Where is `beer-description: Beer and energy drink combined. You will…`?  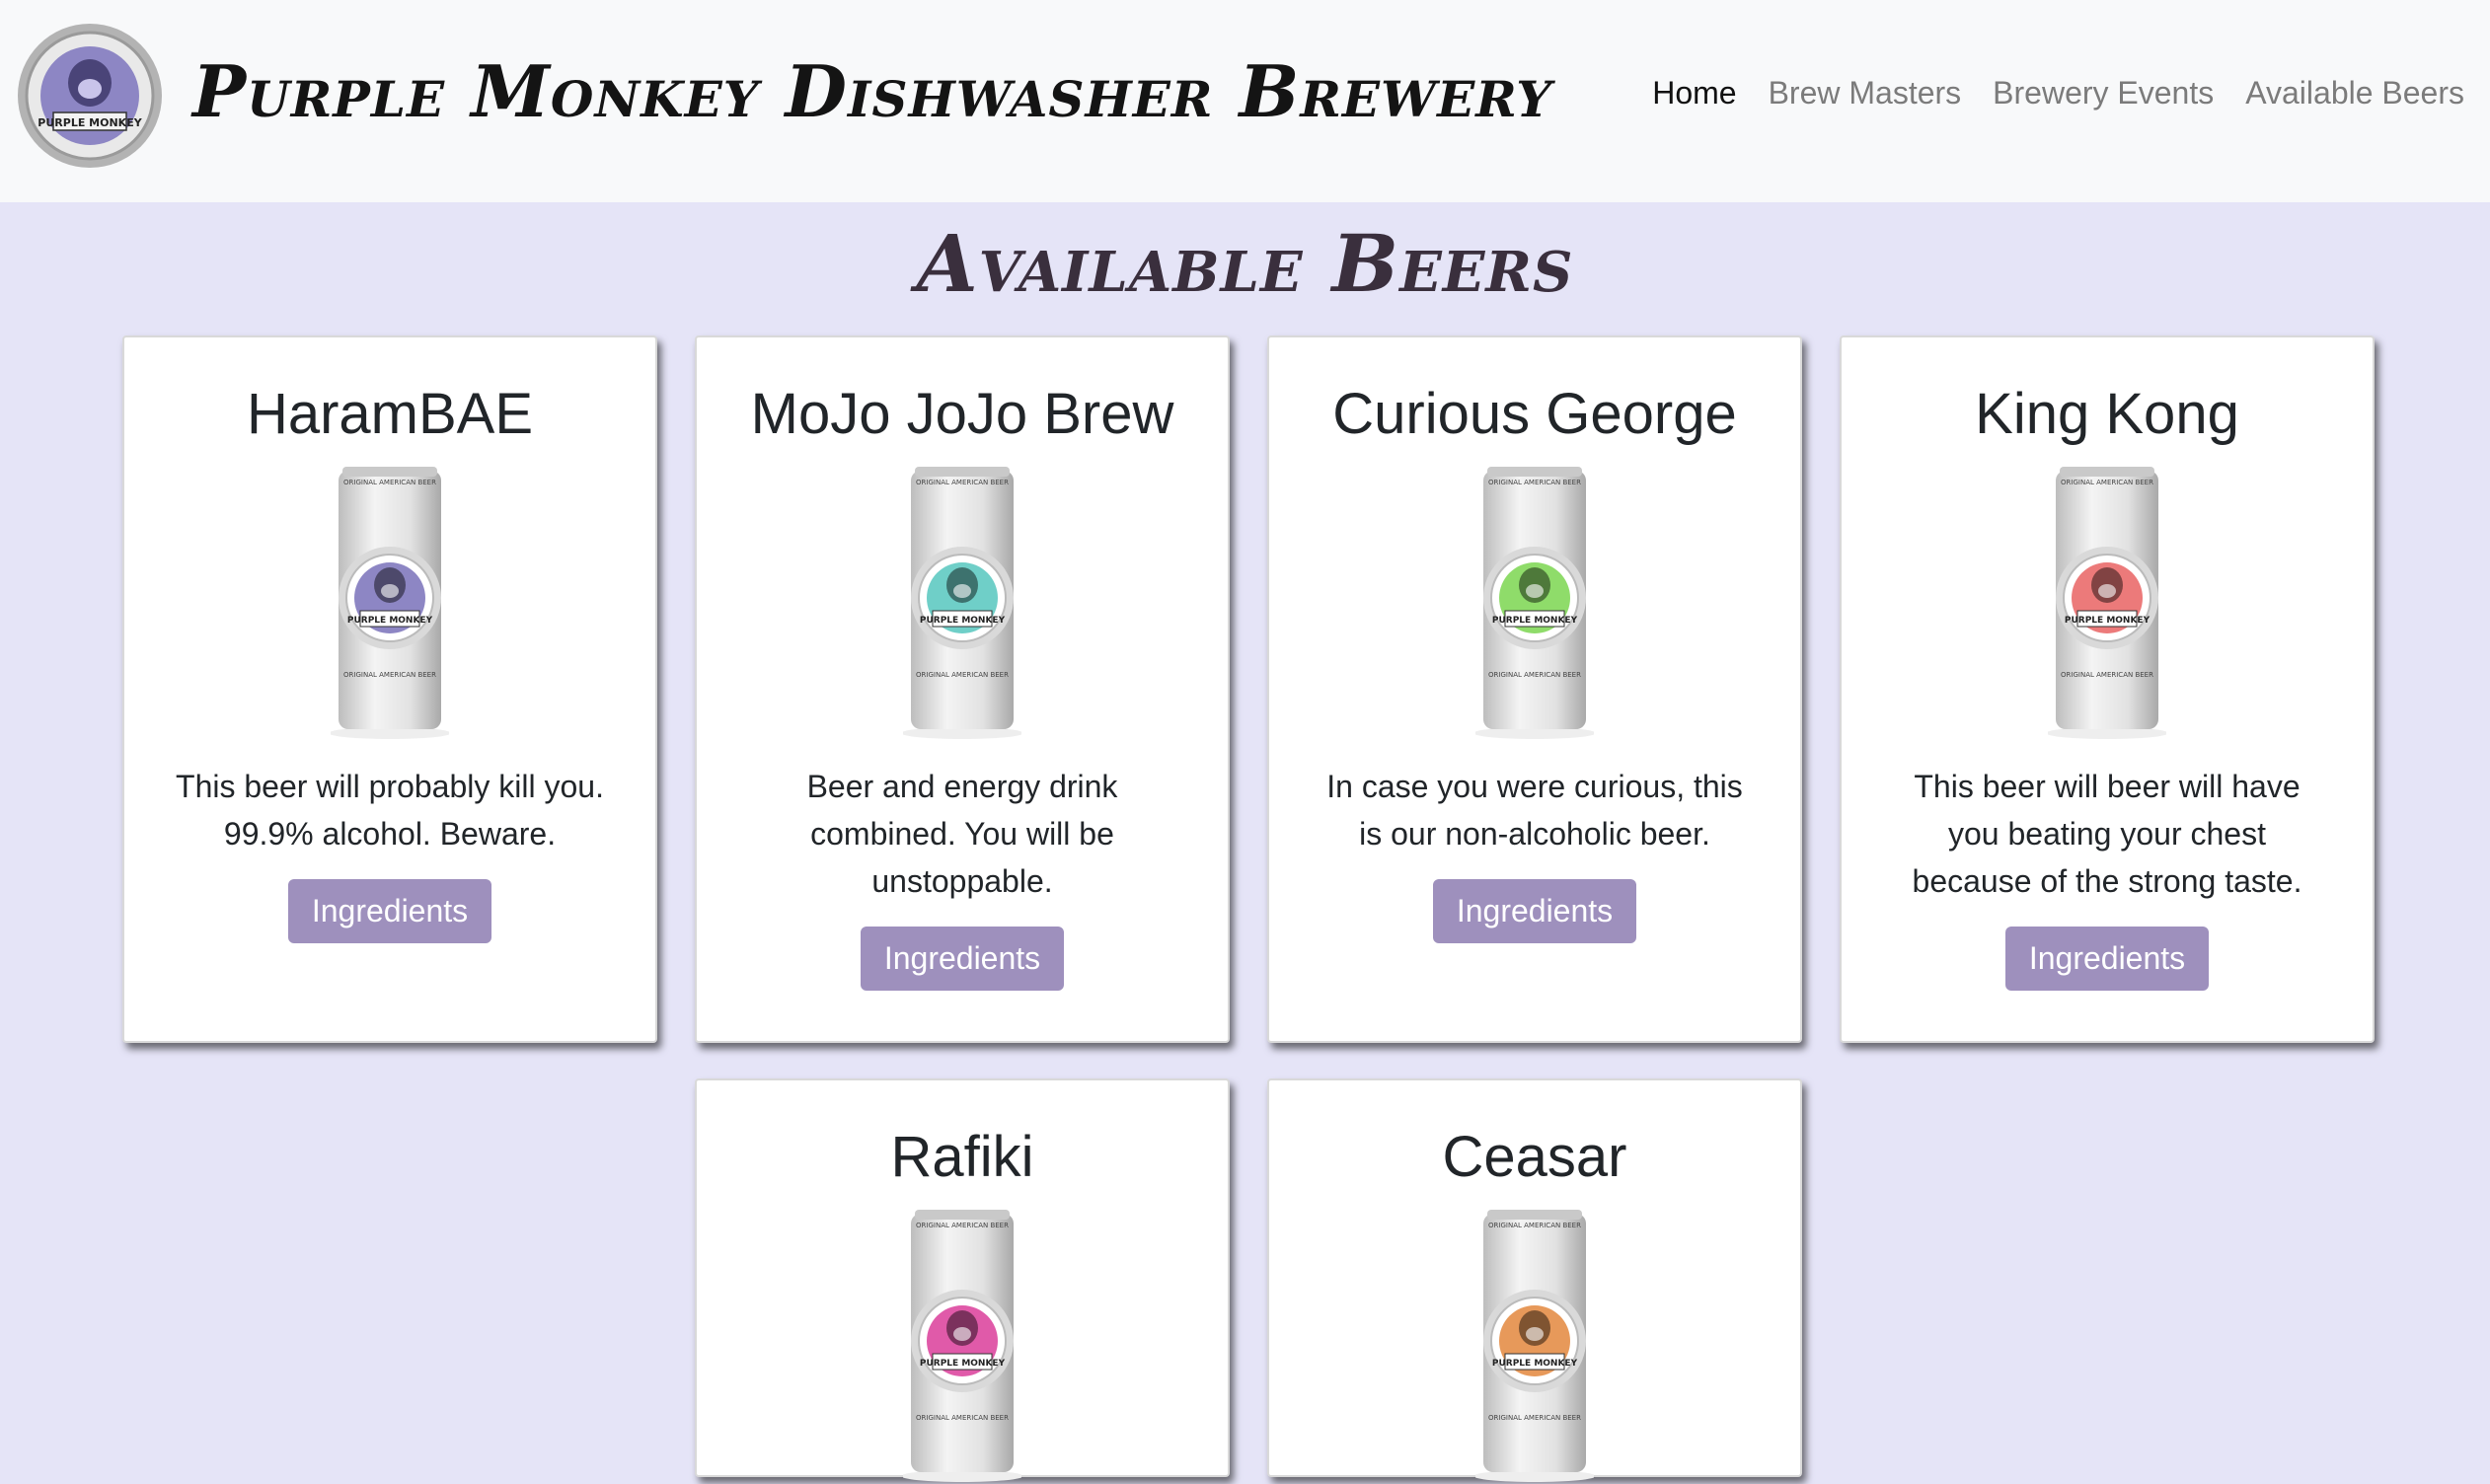
beer-description: Beer and energy drink combined. You will… is located at coordinates (962, 834).